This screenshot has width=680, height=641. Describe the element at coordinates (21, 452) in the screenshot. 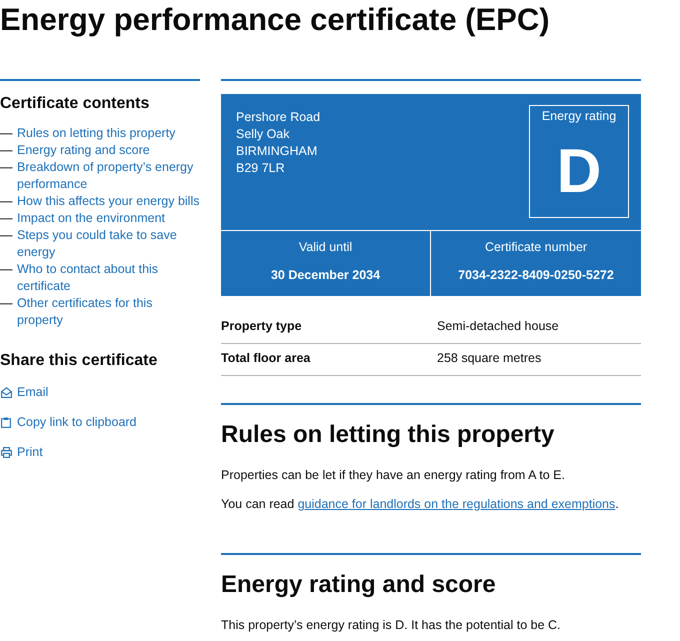

I see `print-link: Print` at that location.